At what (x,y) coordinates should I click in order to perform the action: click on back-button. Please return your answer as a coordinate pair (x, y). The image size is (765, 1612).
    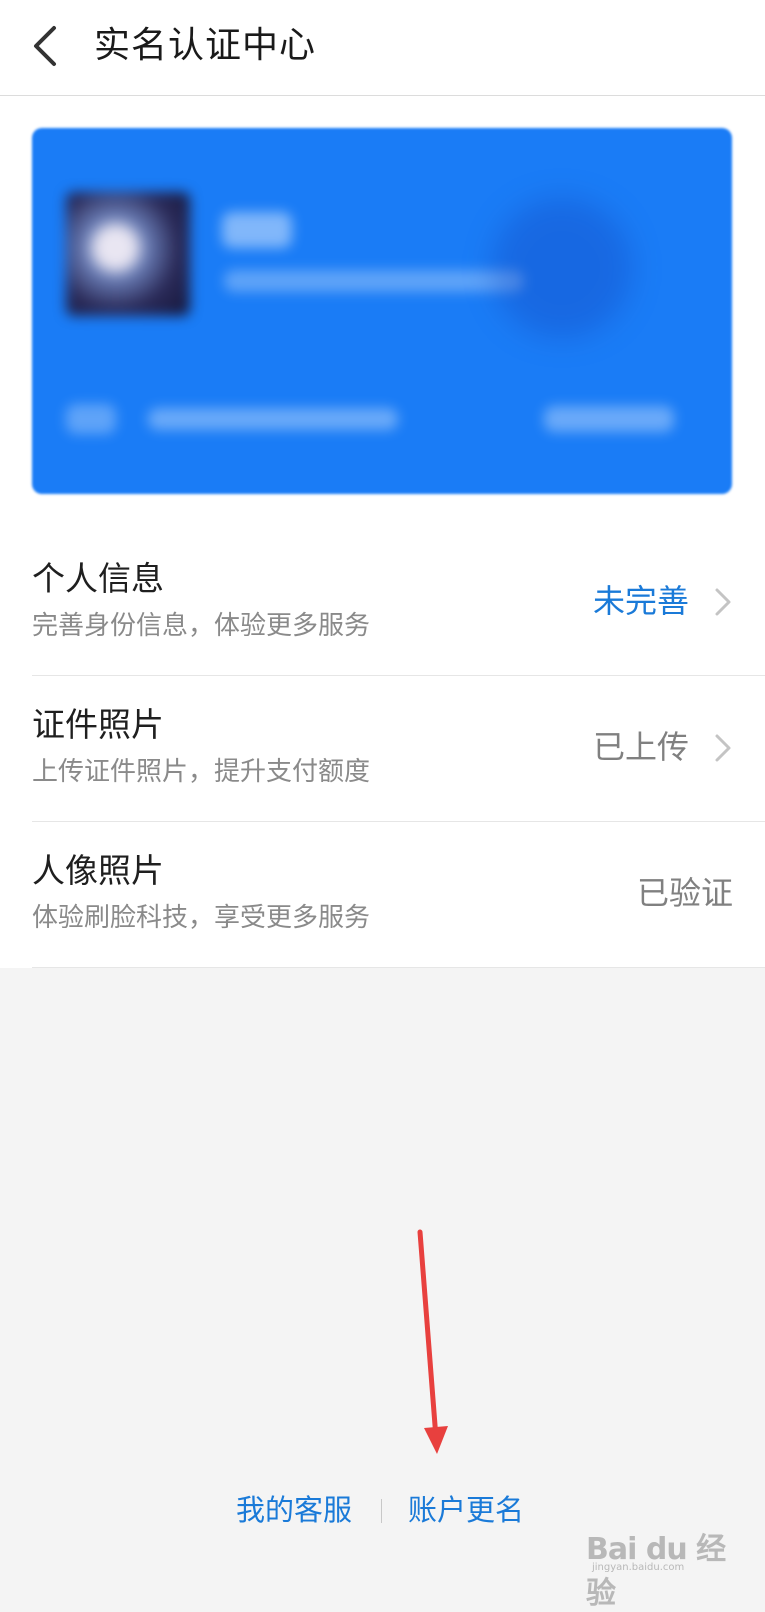
    Looking at the image, I should click on (52, 46).